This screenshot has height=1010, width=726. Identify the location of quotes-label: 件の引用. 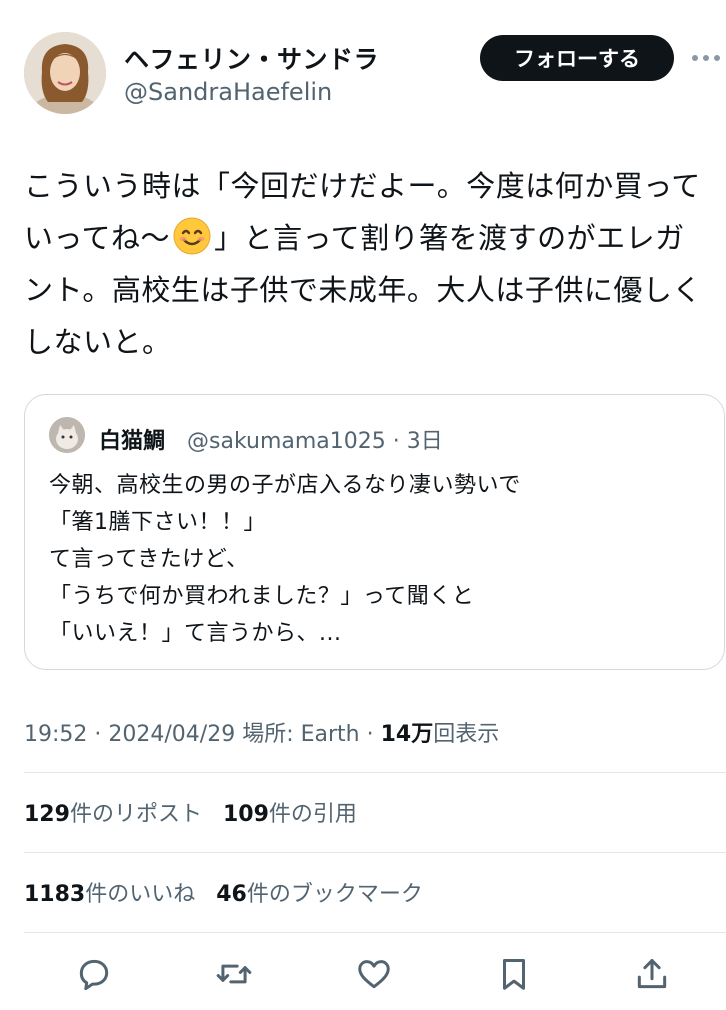
(312, 814).